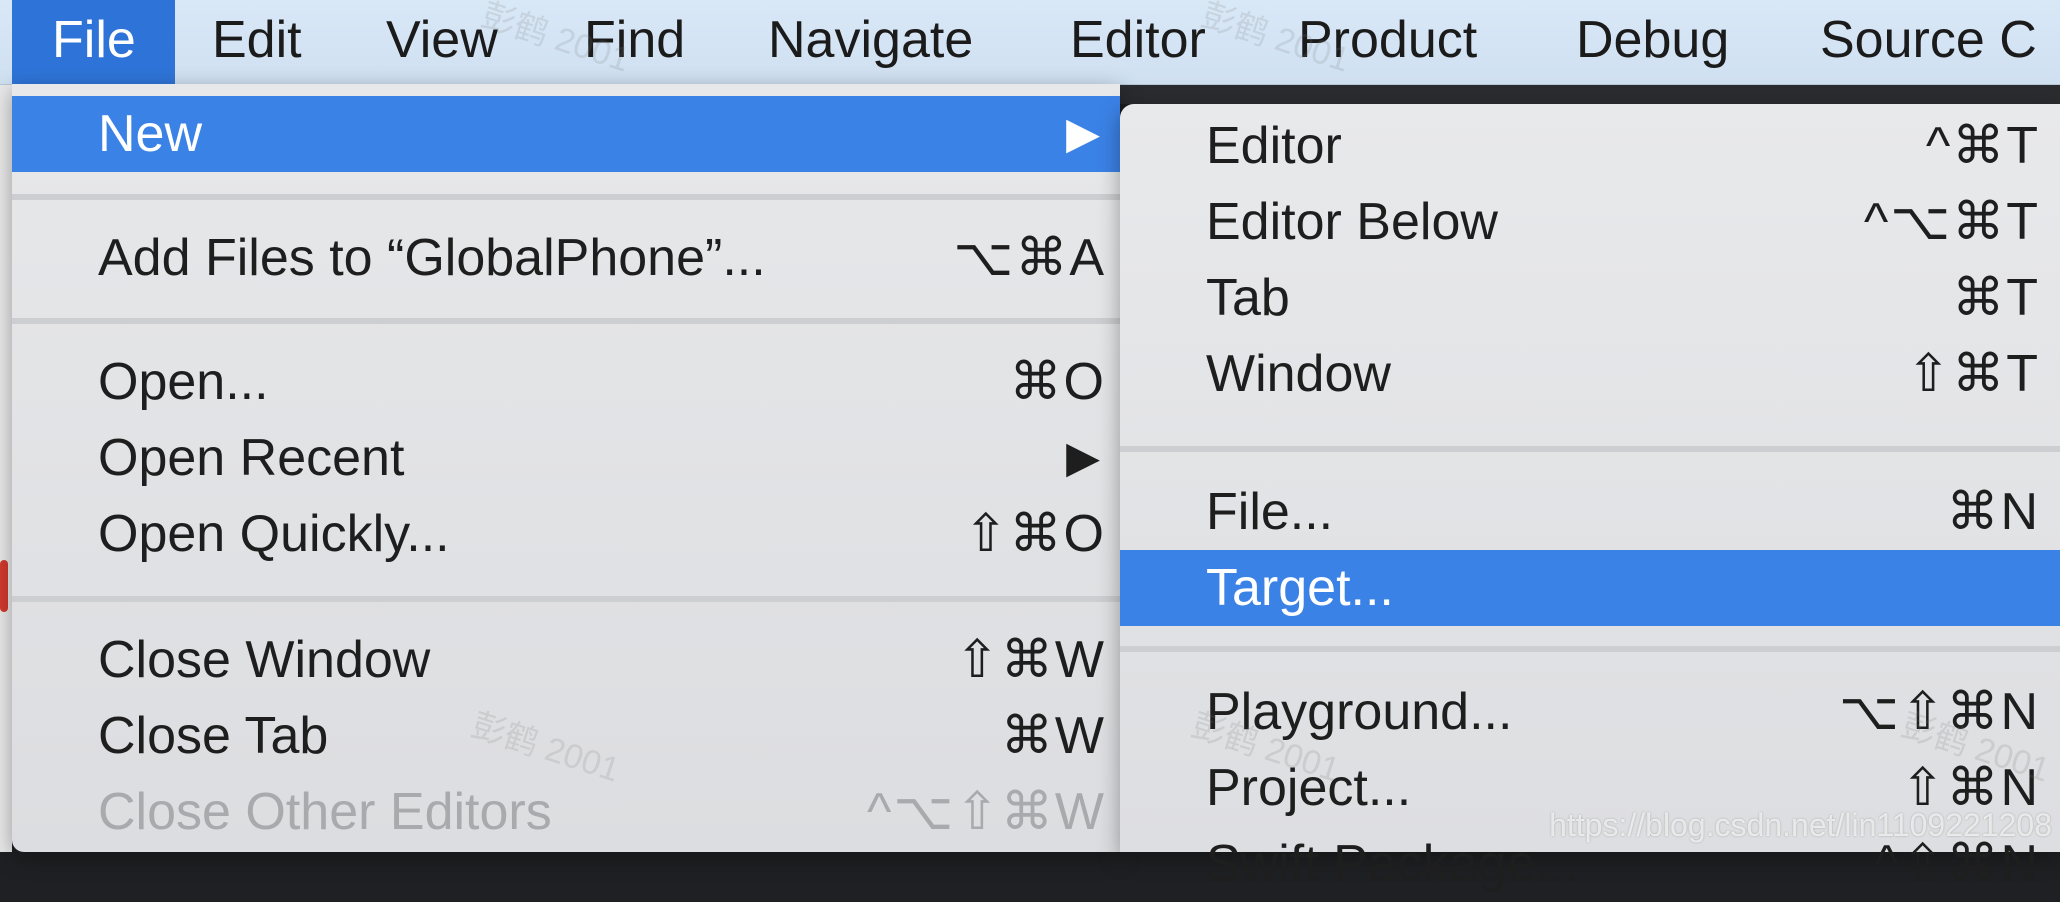  Describe the element at coordinates (93, 42) in the screenshot. I see `menubar-file: File` at that location.